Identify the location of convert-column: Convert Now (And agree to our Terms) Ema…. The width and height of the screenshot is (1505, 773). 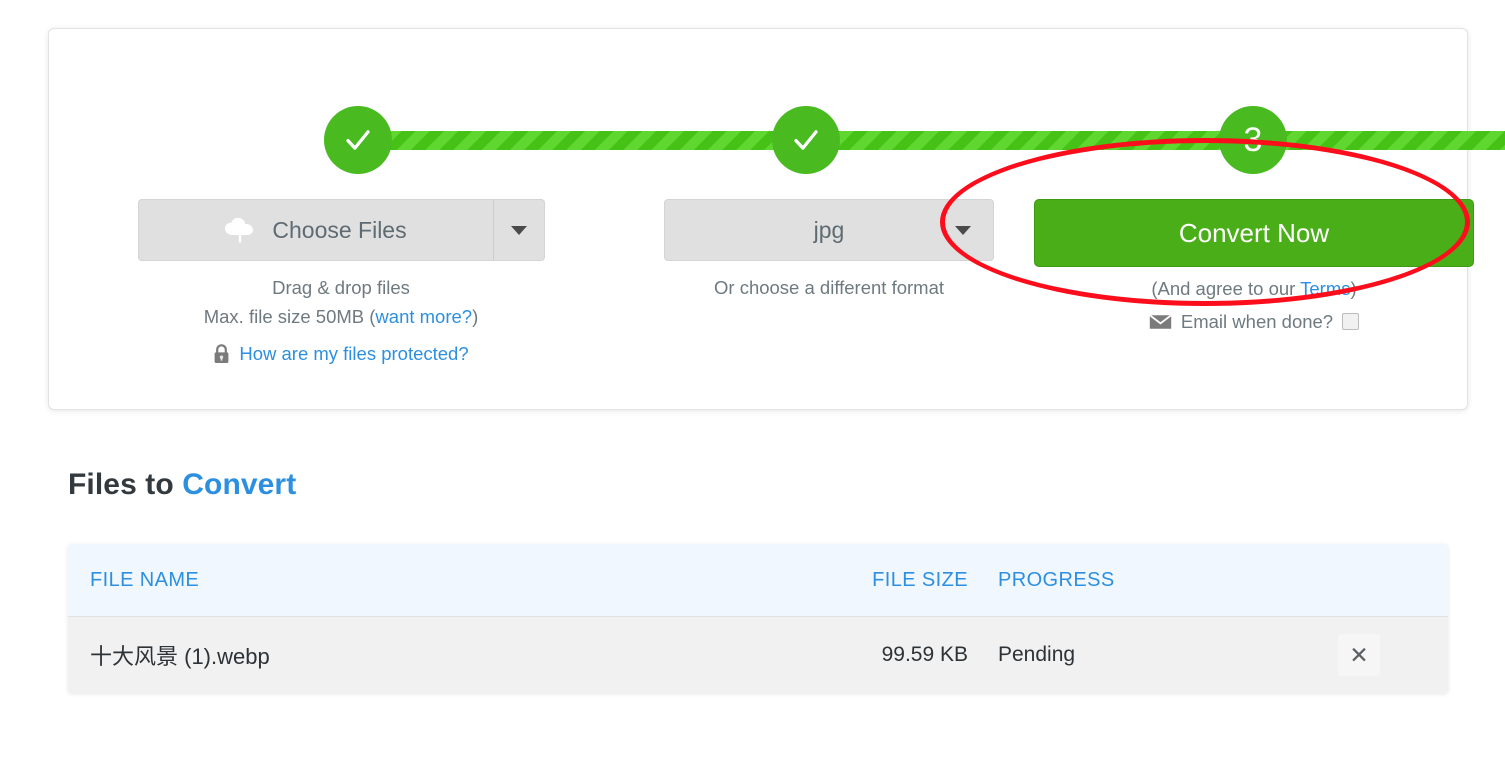
(1254, 266).